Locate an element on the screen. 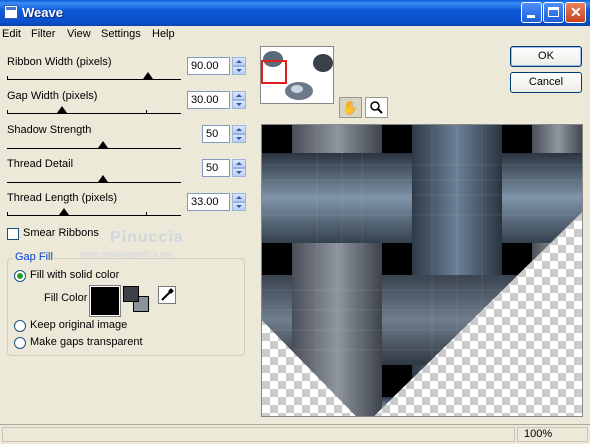 The width and height of the screenshot is (590, 444). thumbnail-image is located at coordinates (297, 75).